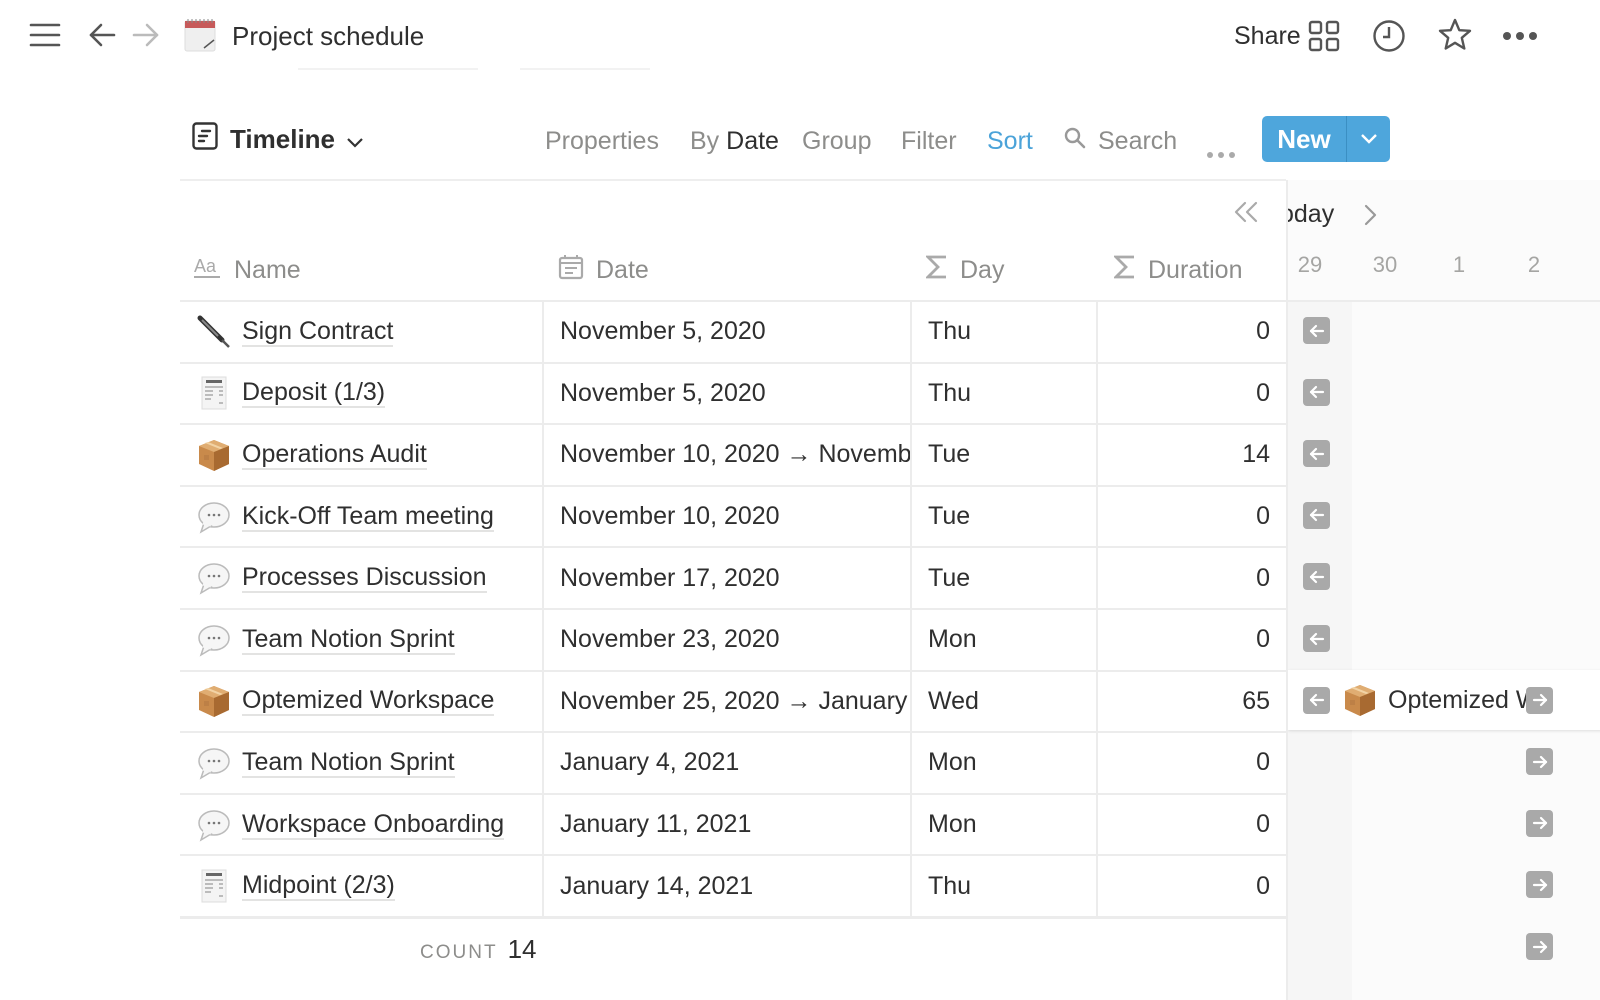  What do you see at coordinates (1371, 217) in the screenshot?
I see `chevron-right-icon` at bounding box center [1371, 217].